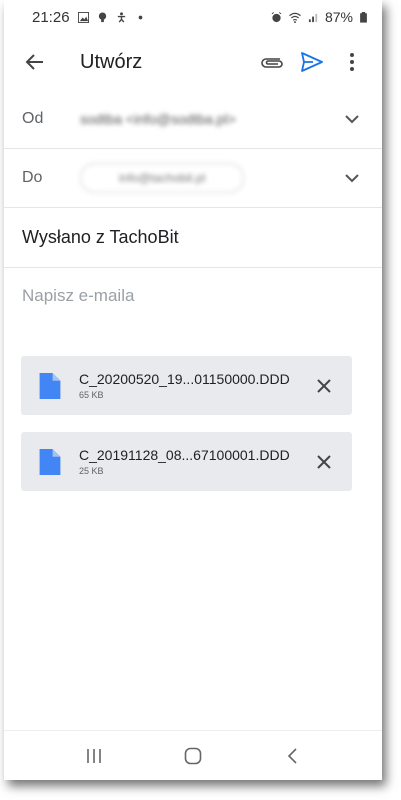  What do you see at coordinates (295, 17) in the screenshot?
I see `wifi-icon` at bounding box center [295, 17].